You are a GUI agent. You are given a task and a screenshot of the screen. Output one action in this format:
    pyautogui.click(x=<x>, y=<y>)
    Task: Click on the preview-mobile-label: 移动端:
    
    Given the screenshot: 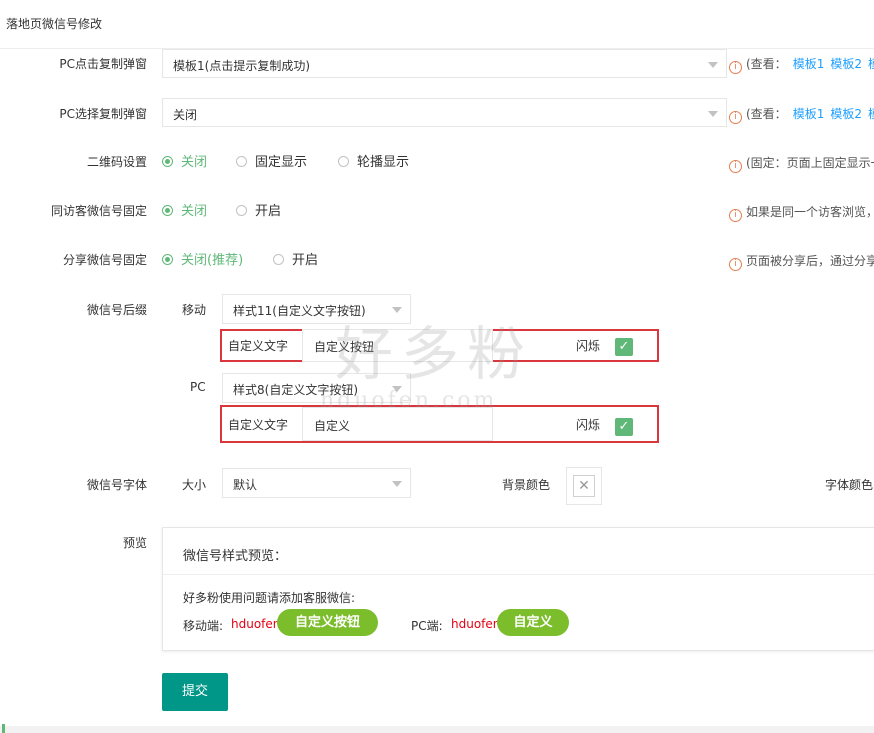 What is the action you would take?
    pyautogui.click(x=203, y=626)
    